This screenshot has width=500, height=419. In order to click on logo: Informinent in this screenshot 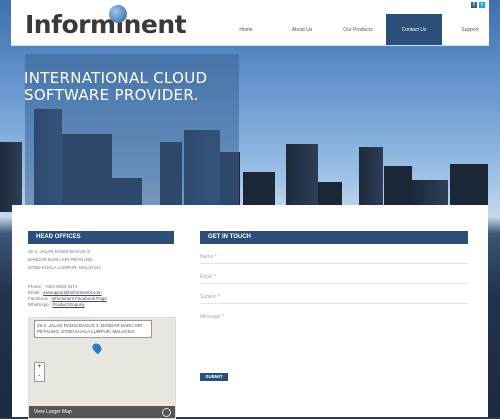, I will do `click(106, 22)`.